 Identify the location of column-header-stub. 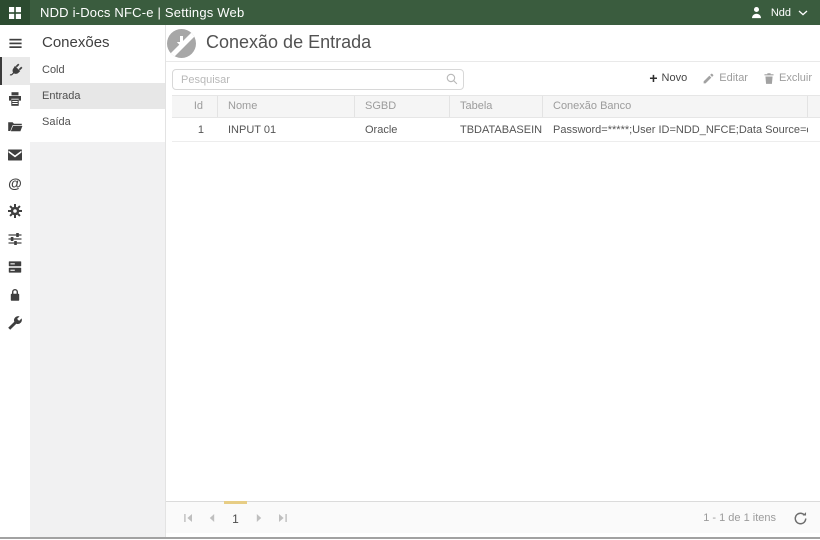
(814, 106).